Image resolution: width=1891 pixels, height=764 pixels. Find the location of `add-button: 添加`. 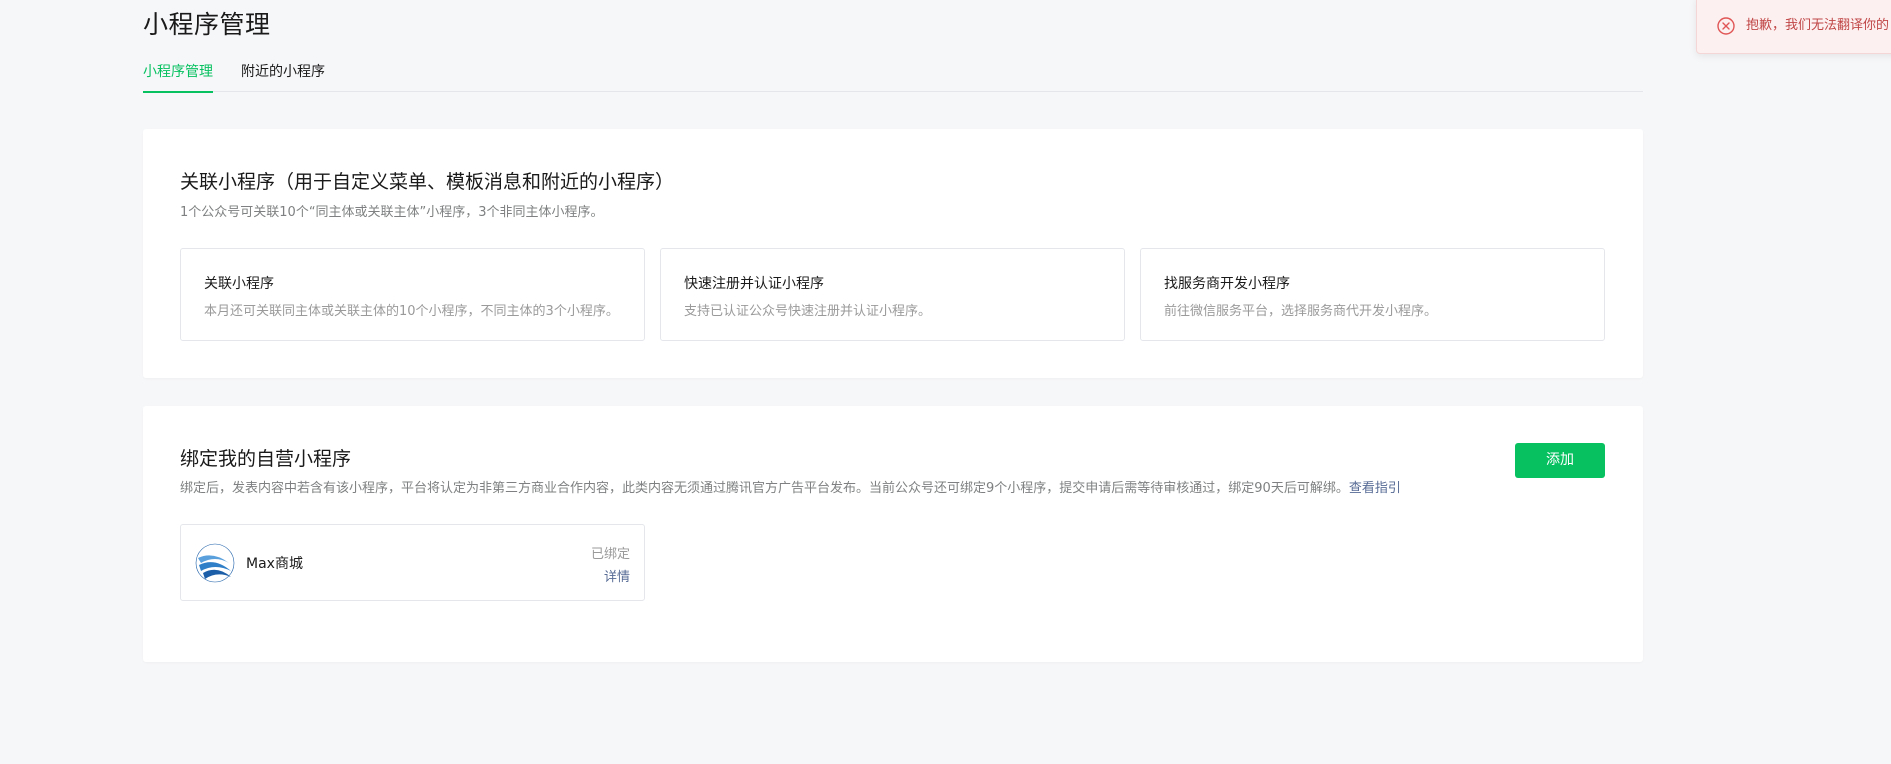

add-button: 添加 is located at coordinates (1560, 460).